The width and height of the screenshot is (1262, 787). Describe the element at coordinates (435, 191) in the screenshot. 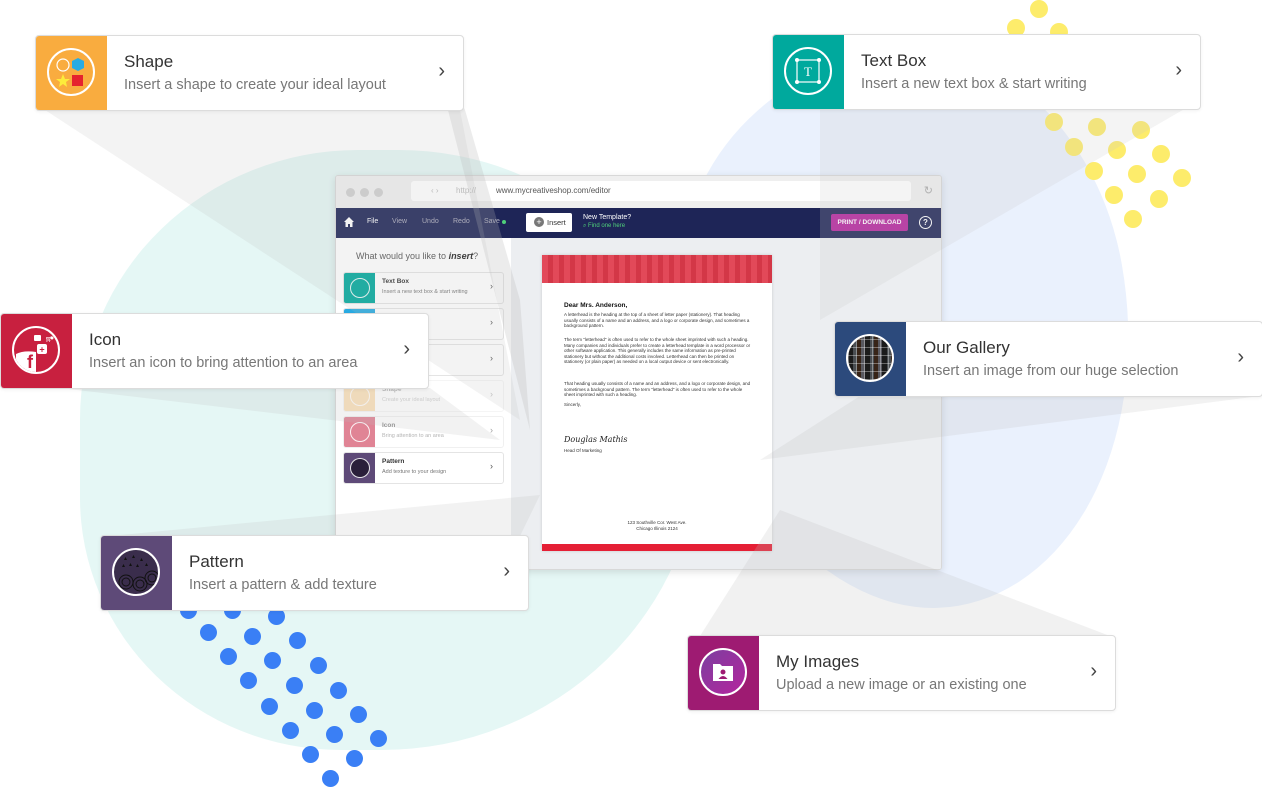

I see `nav-arrows-icon: ‹ ›` at that location.